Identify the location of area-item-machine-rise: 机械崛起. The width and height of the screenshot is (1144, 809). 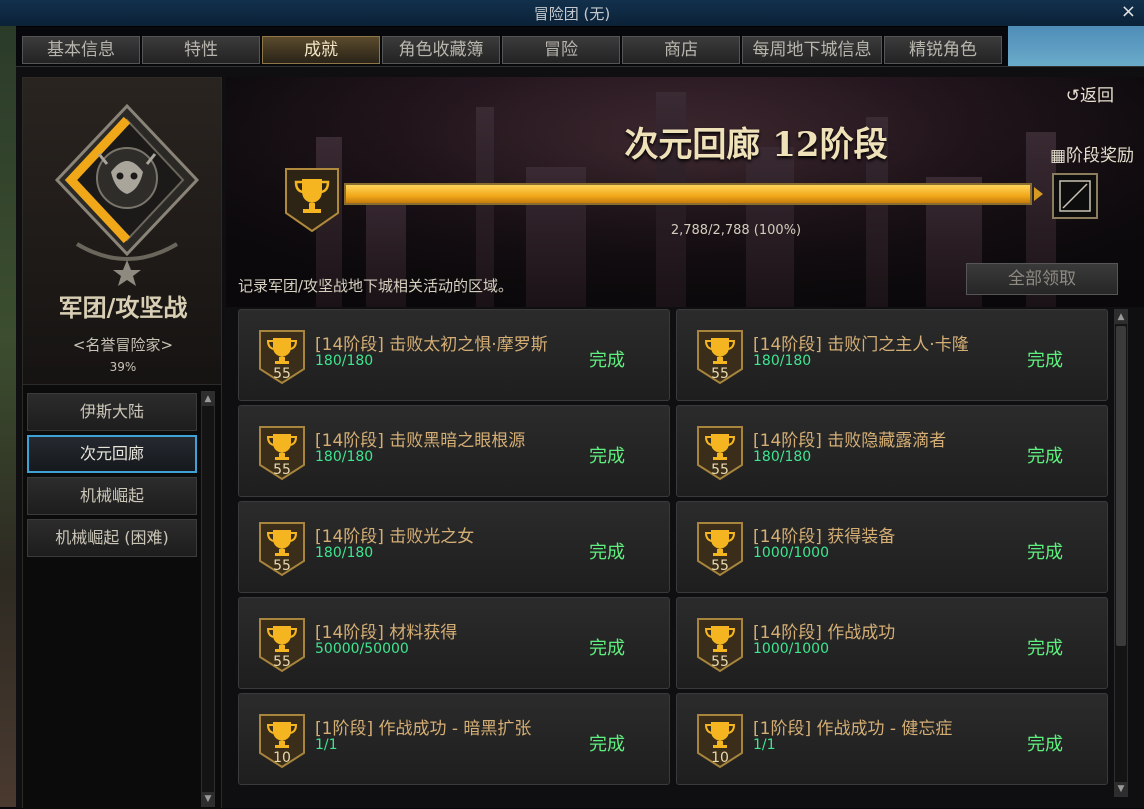
(112, 496).